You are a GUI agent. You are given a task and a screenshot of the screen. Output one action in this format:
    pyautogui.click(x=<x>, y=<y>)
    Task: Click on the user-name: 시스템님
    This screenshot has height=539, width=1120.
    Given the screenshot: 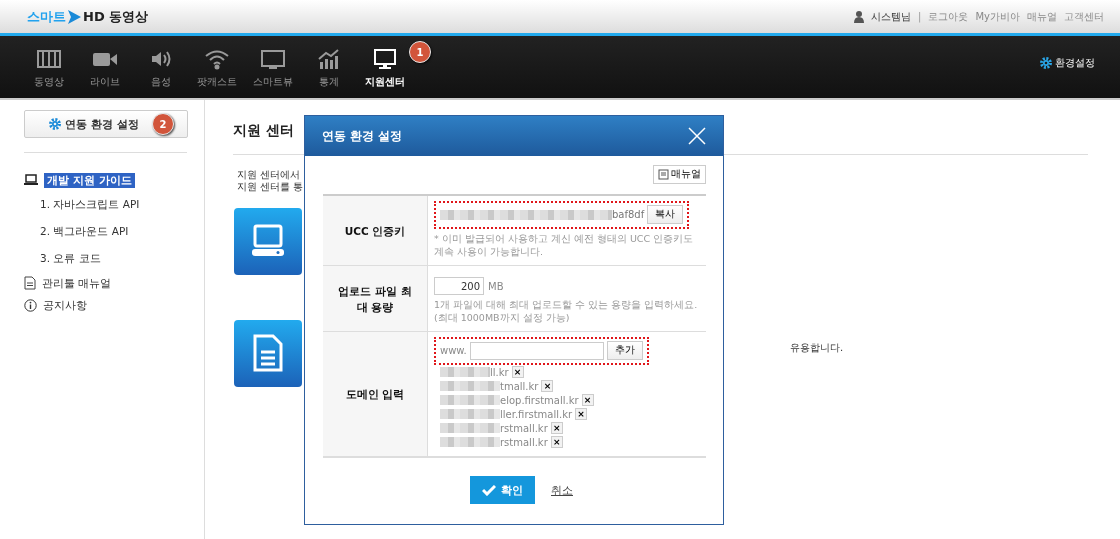 What is the action you would take?
    pyautogui.click(x=891, y=16)
    